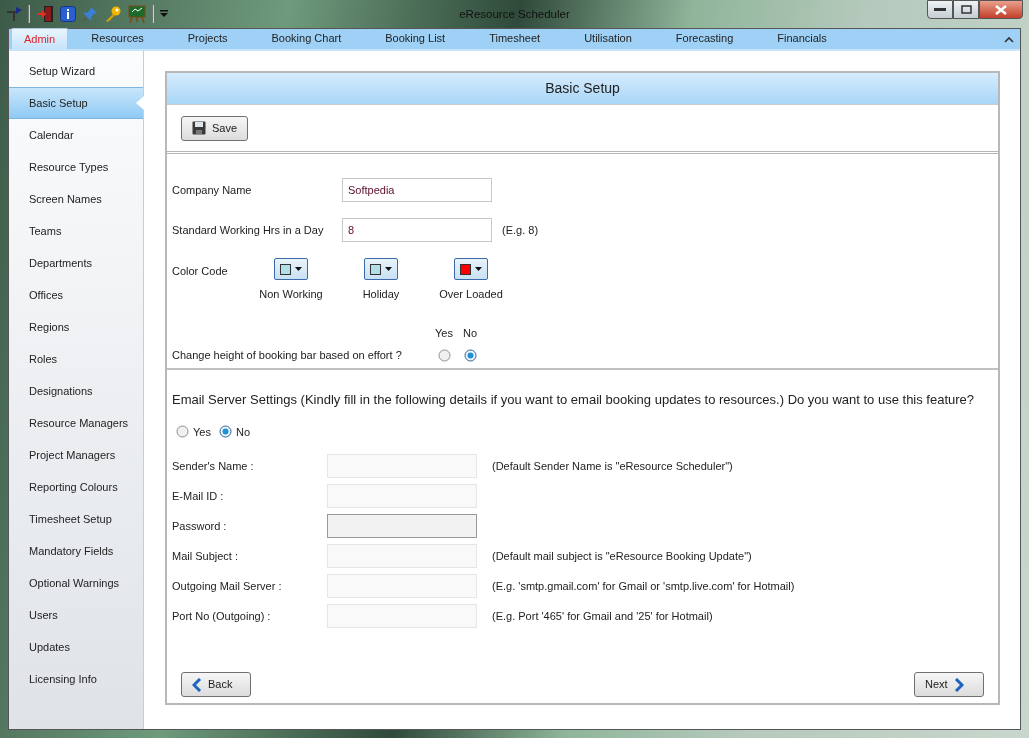 The width and height of the screenshot is (1029, 738). Describe the element at coordinates (212, 190) in the screenshot. I see `field-label: Company Name` at that location.